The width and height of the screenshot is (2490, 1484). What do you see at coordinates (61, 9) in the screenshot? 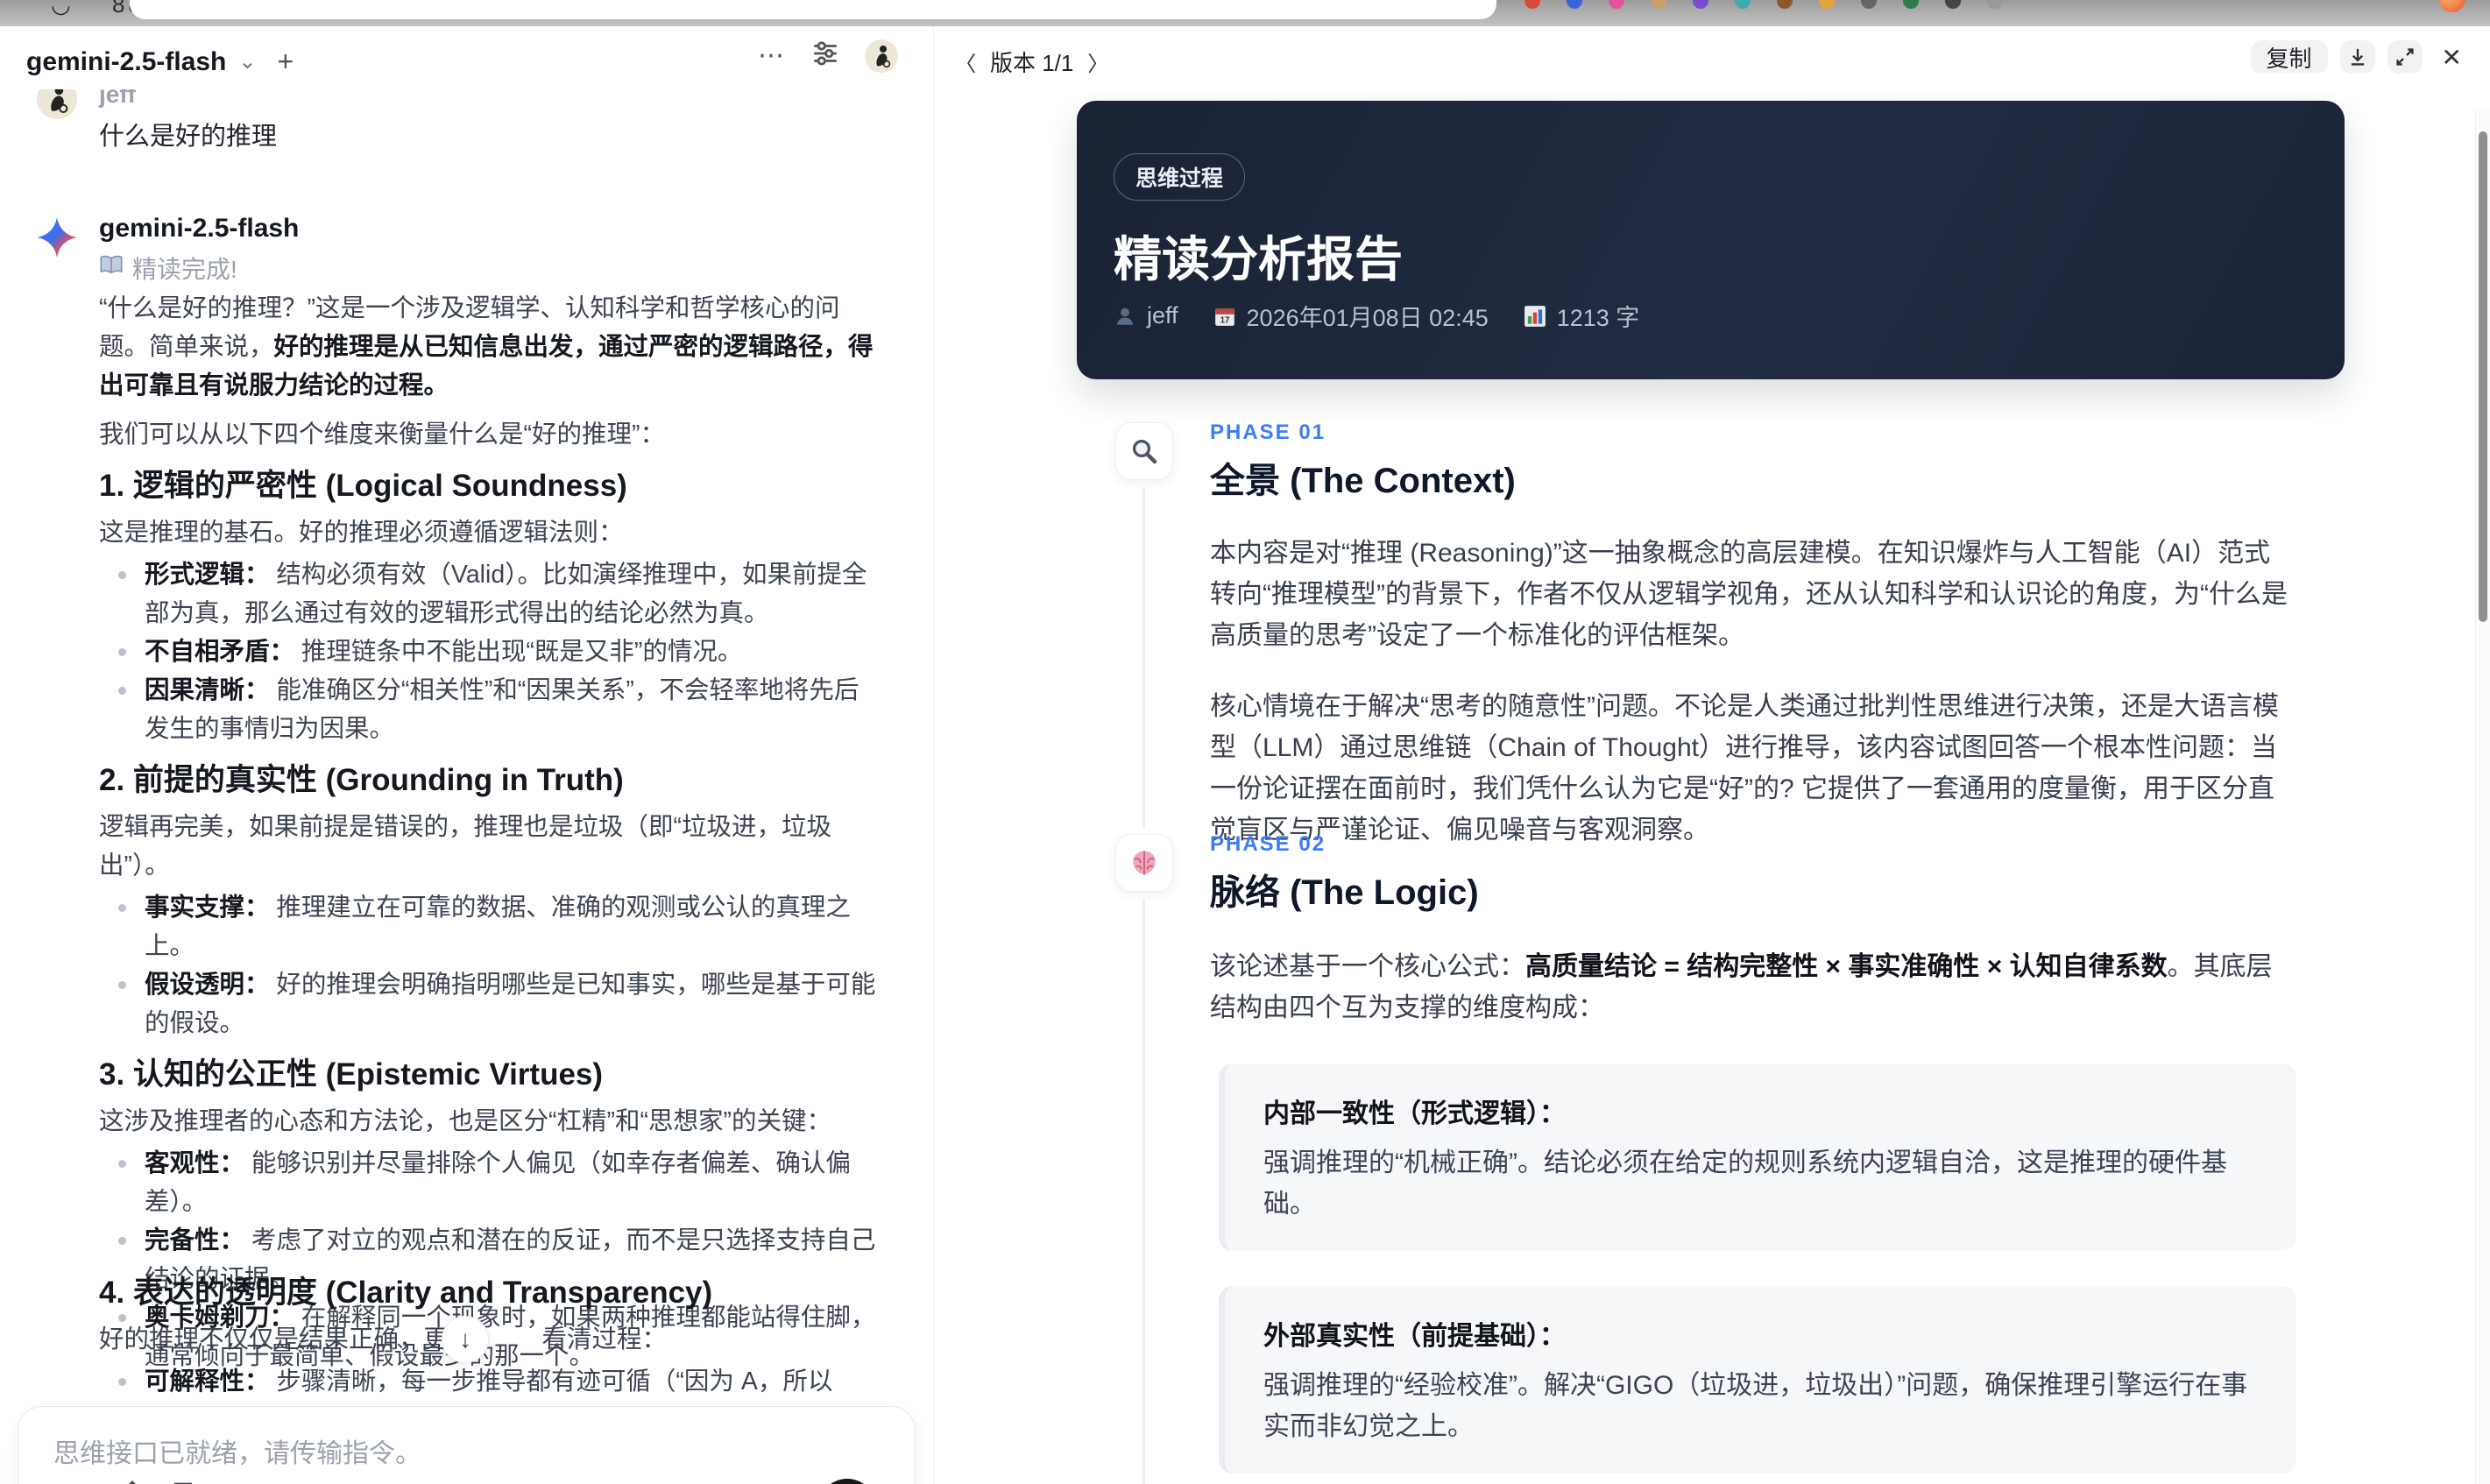
I see `browser-reload-icon: ◡` at bounding box center [61, 9].